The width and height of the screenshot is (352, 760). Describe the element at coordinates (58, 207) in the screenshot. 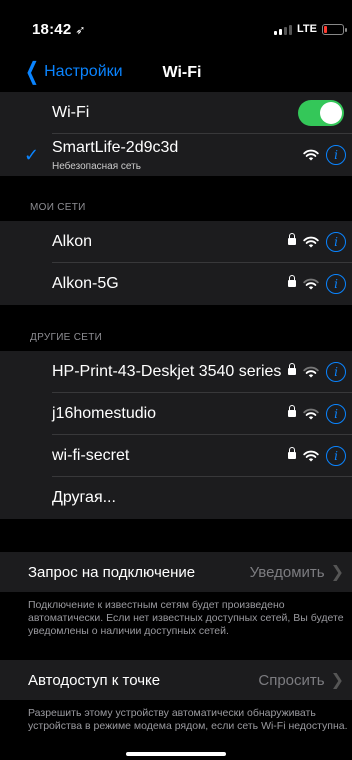

I see `my-networks-header: МОИ СЕТИ` at that location.